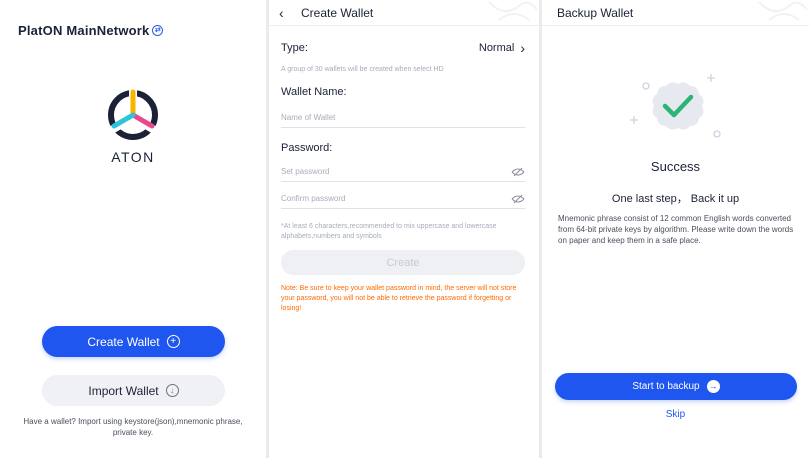 The image size is (809, 458). What do you see at coordinates (313, 198) in the screenshot?
I see `confirm-password-placeholder: Confirm password` at bounding box center [313, 198].